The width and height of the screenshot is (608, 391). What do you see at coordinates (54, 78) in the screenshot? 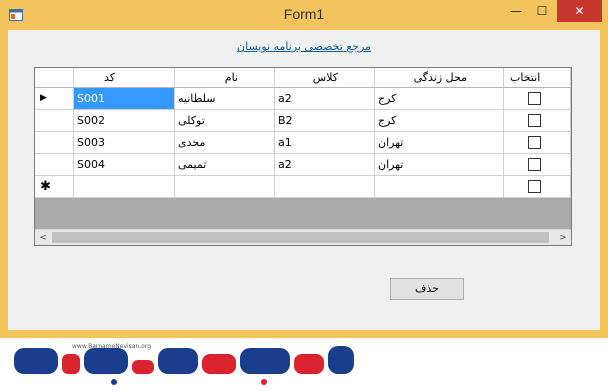
I see `grid-corner-header` at bounding box center [54, 78].